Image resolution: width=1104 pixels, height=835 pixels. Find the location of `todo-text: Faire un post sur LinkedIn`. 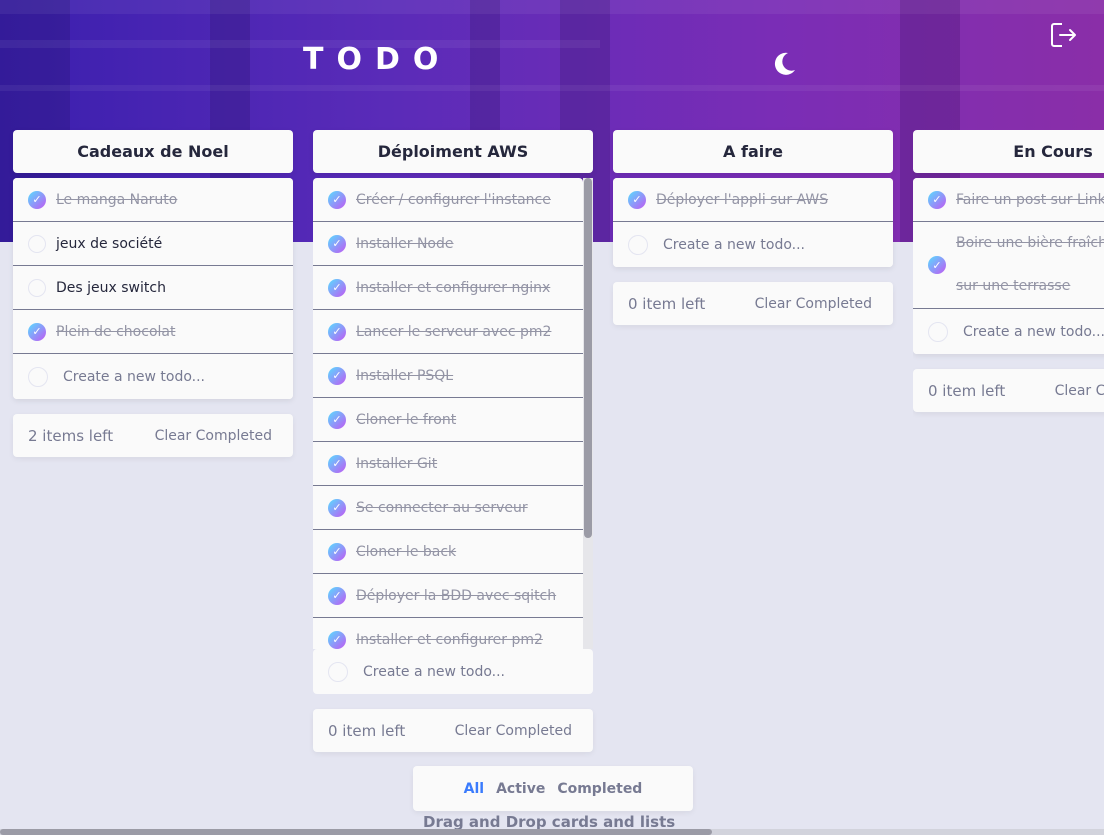

todo-text: Faire un post sur LinkedIn is located at coordinates (1030, 199).